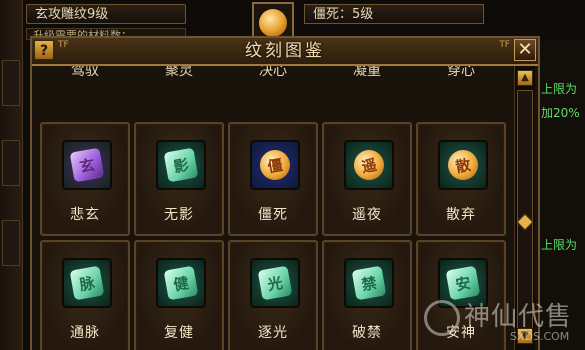 Image resolution: width=585 pixels, height=350 pixels. Describe the element at coordinates (85, 333) in the screenshot. I see `rune-name: 通脉` at that location.